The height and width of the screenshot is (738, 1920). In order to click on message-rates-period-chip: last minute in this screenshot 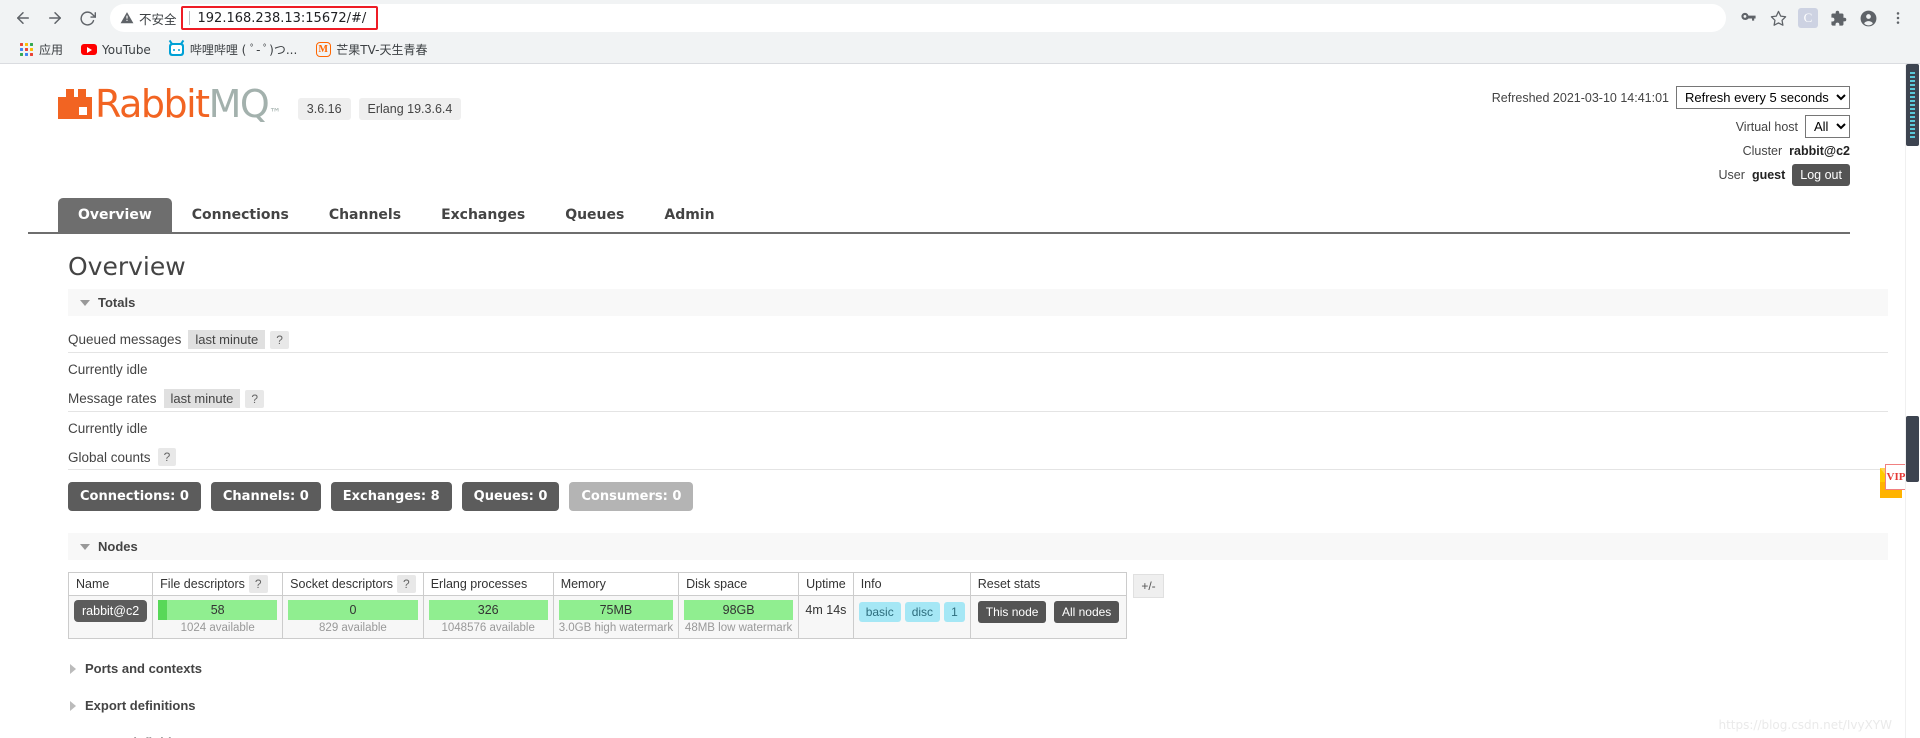, I will do `click(202, 398)`.